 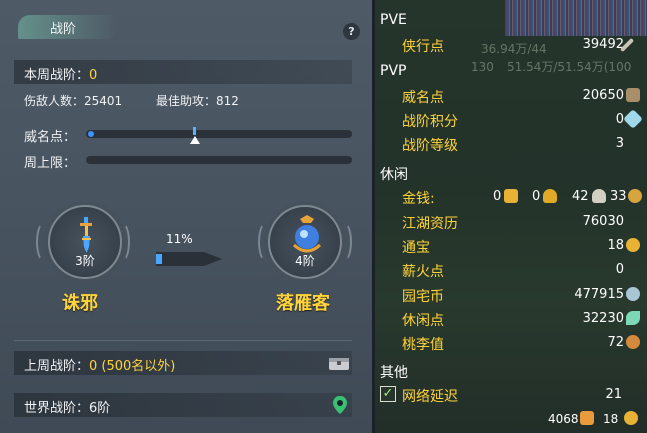 I want to click on map-pin-icon, so click(x=340, y=405).